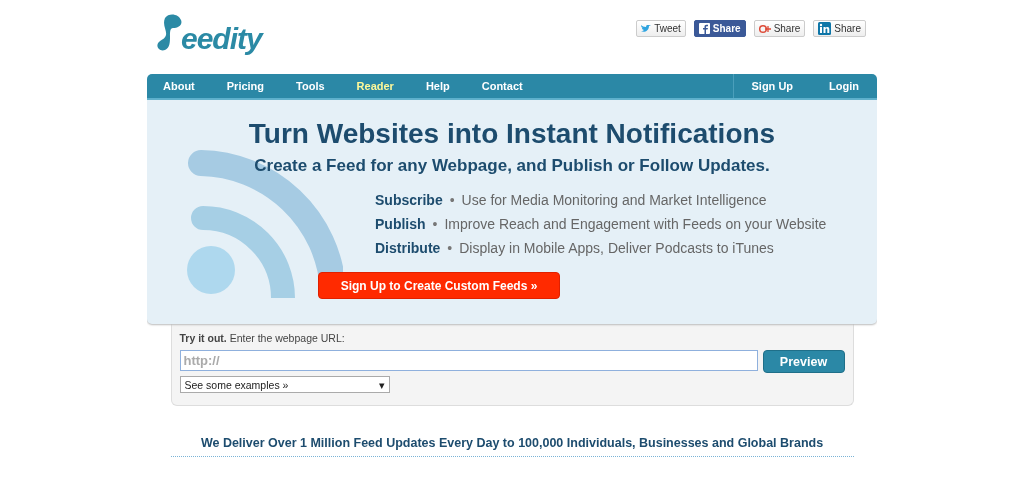  What do you see at coordinates (375, 86) in the screenshot?
I see `nav-link: Reader` at bounding box center [375, 86].